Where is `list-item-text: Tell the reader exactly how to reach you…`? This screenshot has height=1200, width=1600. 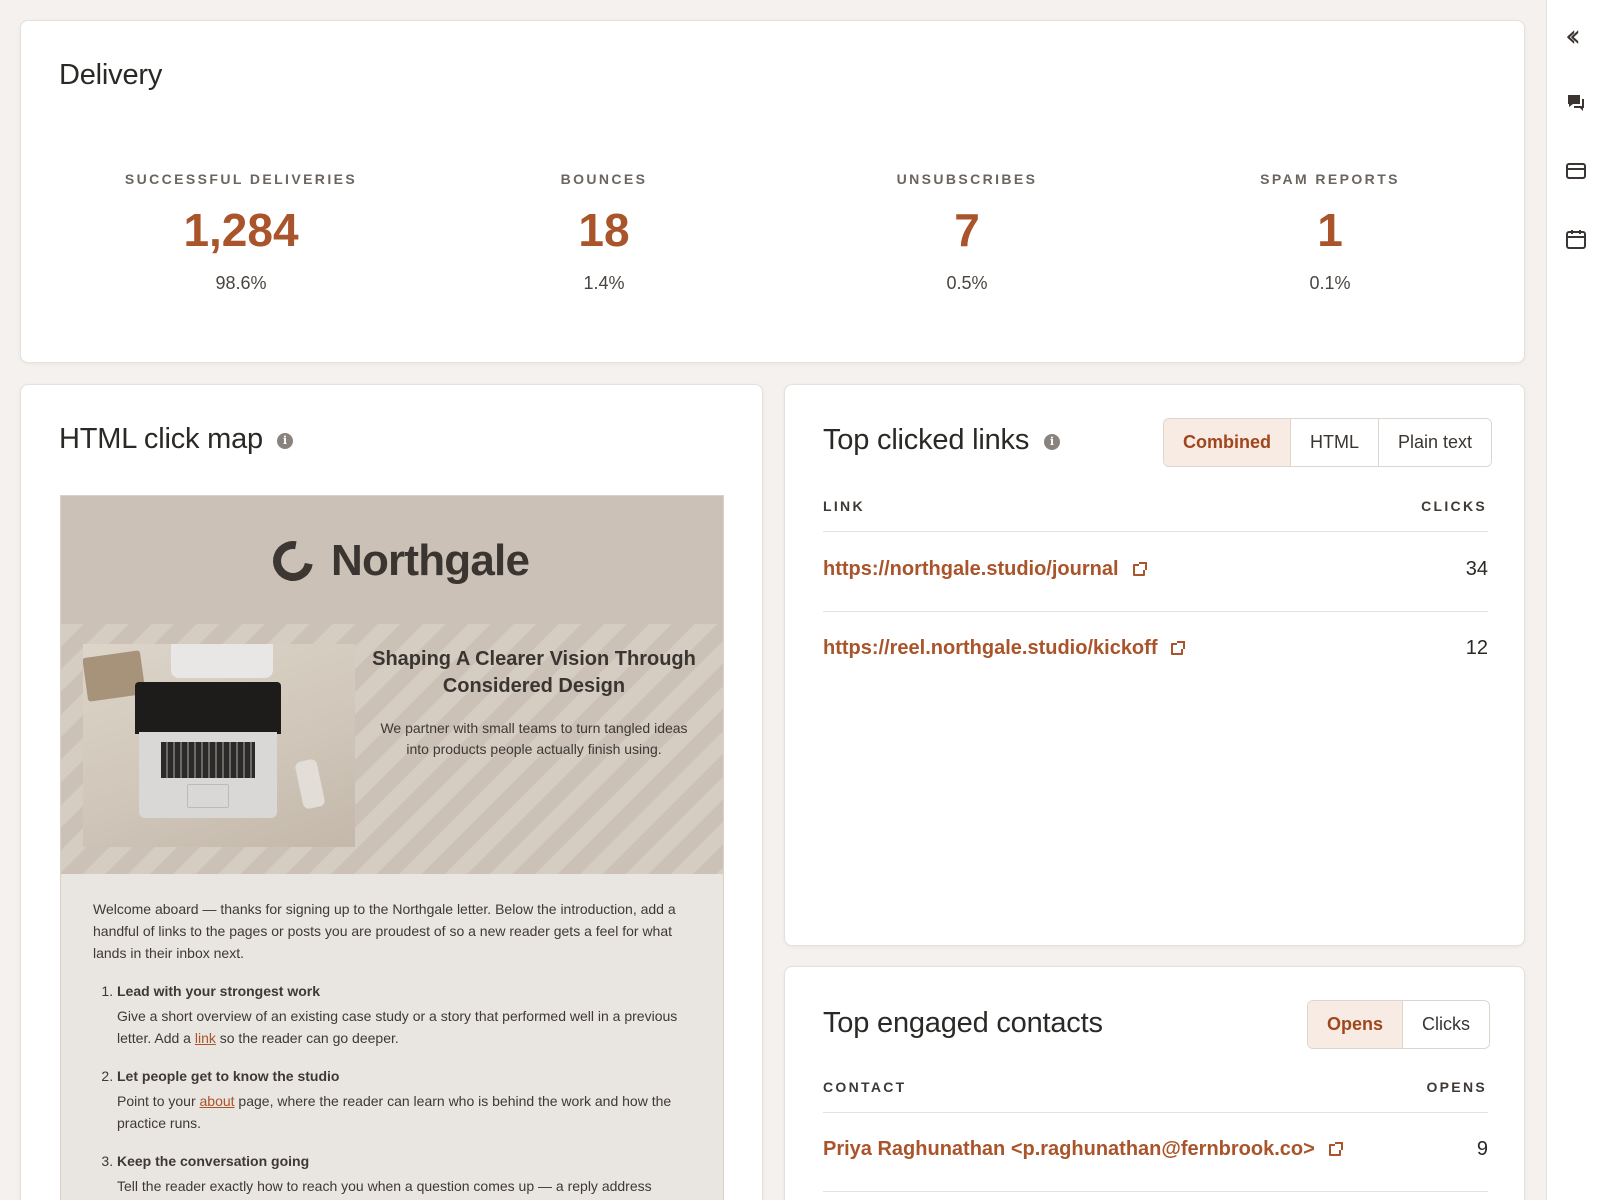 list-item-text: Tell the reader exactly how to reach you… is located at coordinates (384, 1186).